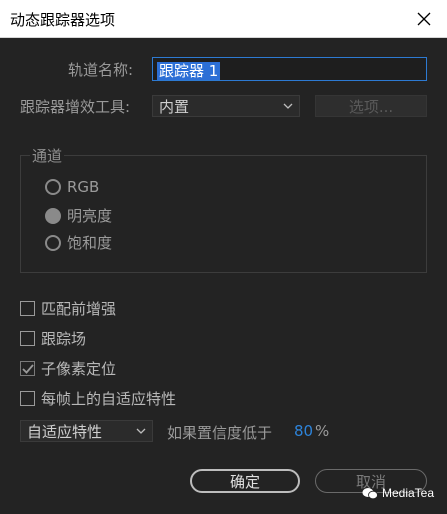 This screenshot has height=514, width=447. I want to click on checkmark-icon, so click(27, 368).